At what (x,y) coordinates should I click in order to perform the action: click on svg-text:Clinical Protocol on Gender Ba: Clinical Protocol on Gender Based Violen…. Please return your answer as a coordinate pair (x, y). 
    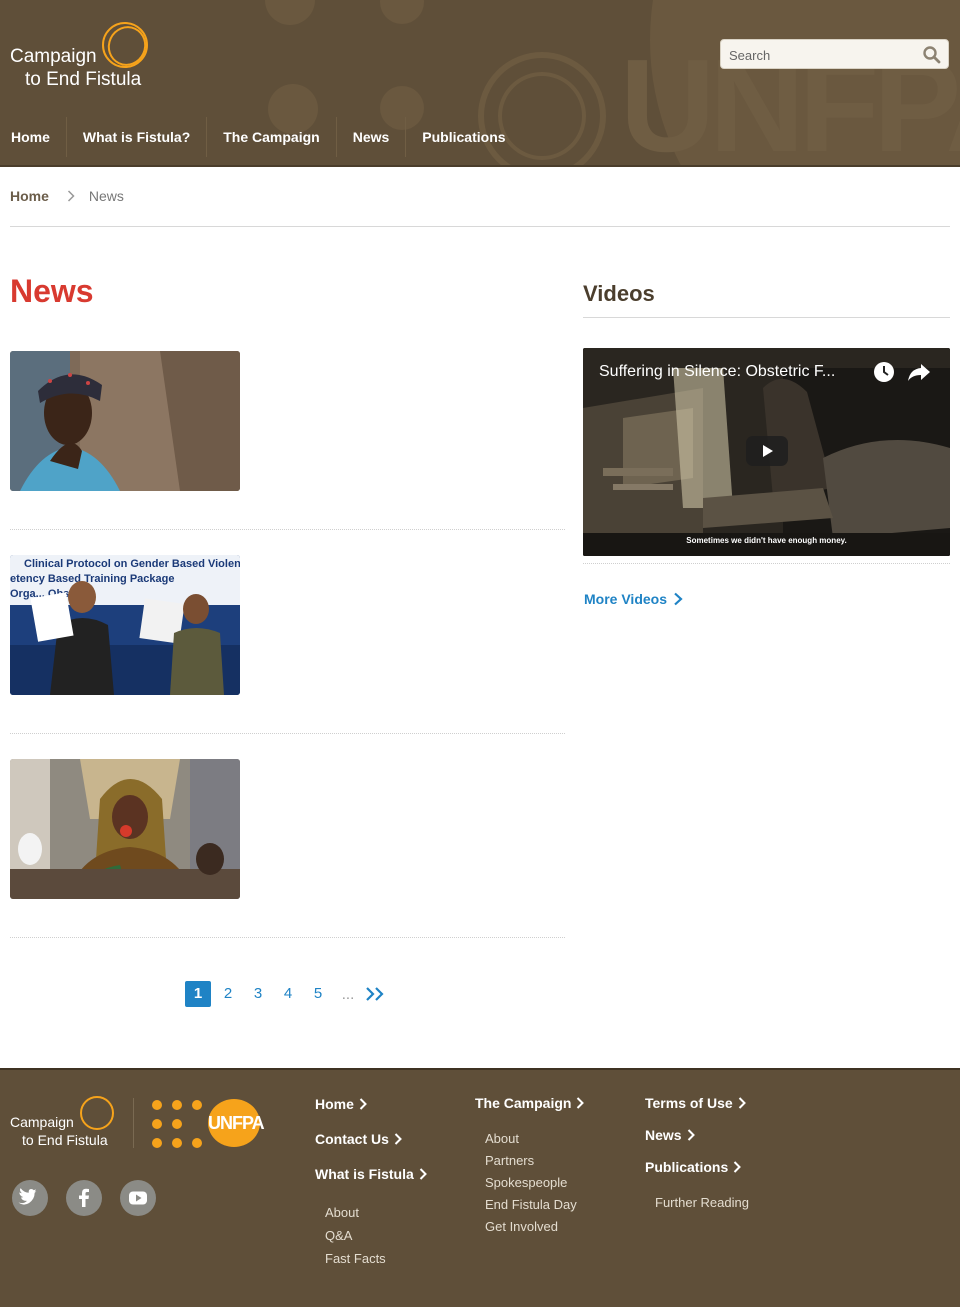
    Looking at the image, I should click on (132, 564).